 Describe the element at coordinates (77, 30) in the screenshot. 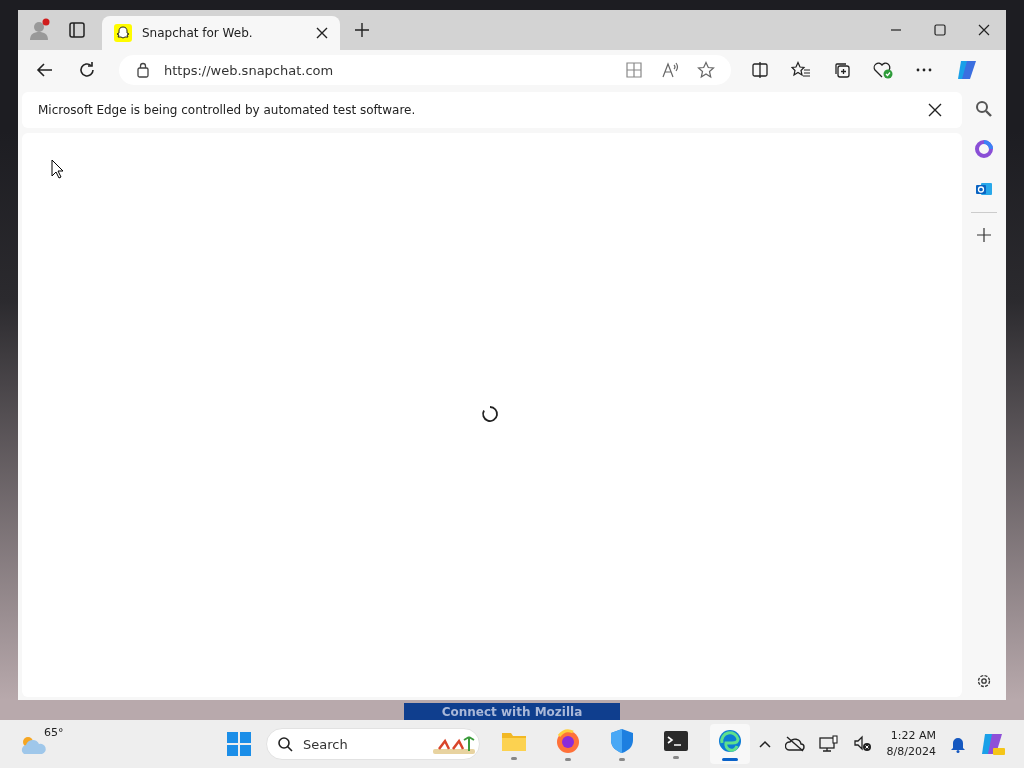

I see `tab-actions-icon` at that location.